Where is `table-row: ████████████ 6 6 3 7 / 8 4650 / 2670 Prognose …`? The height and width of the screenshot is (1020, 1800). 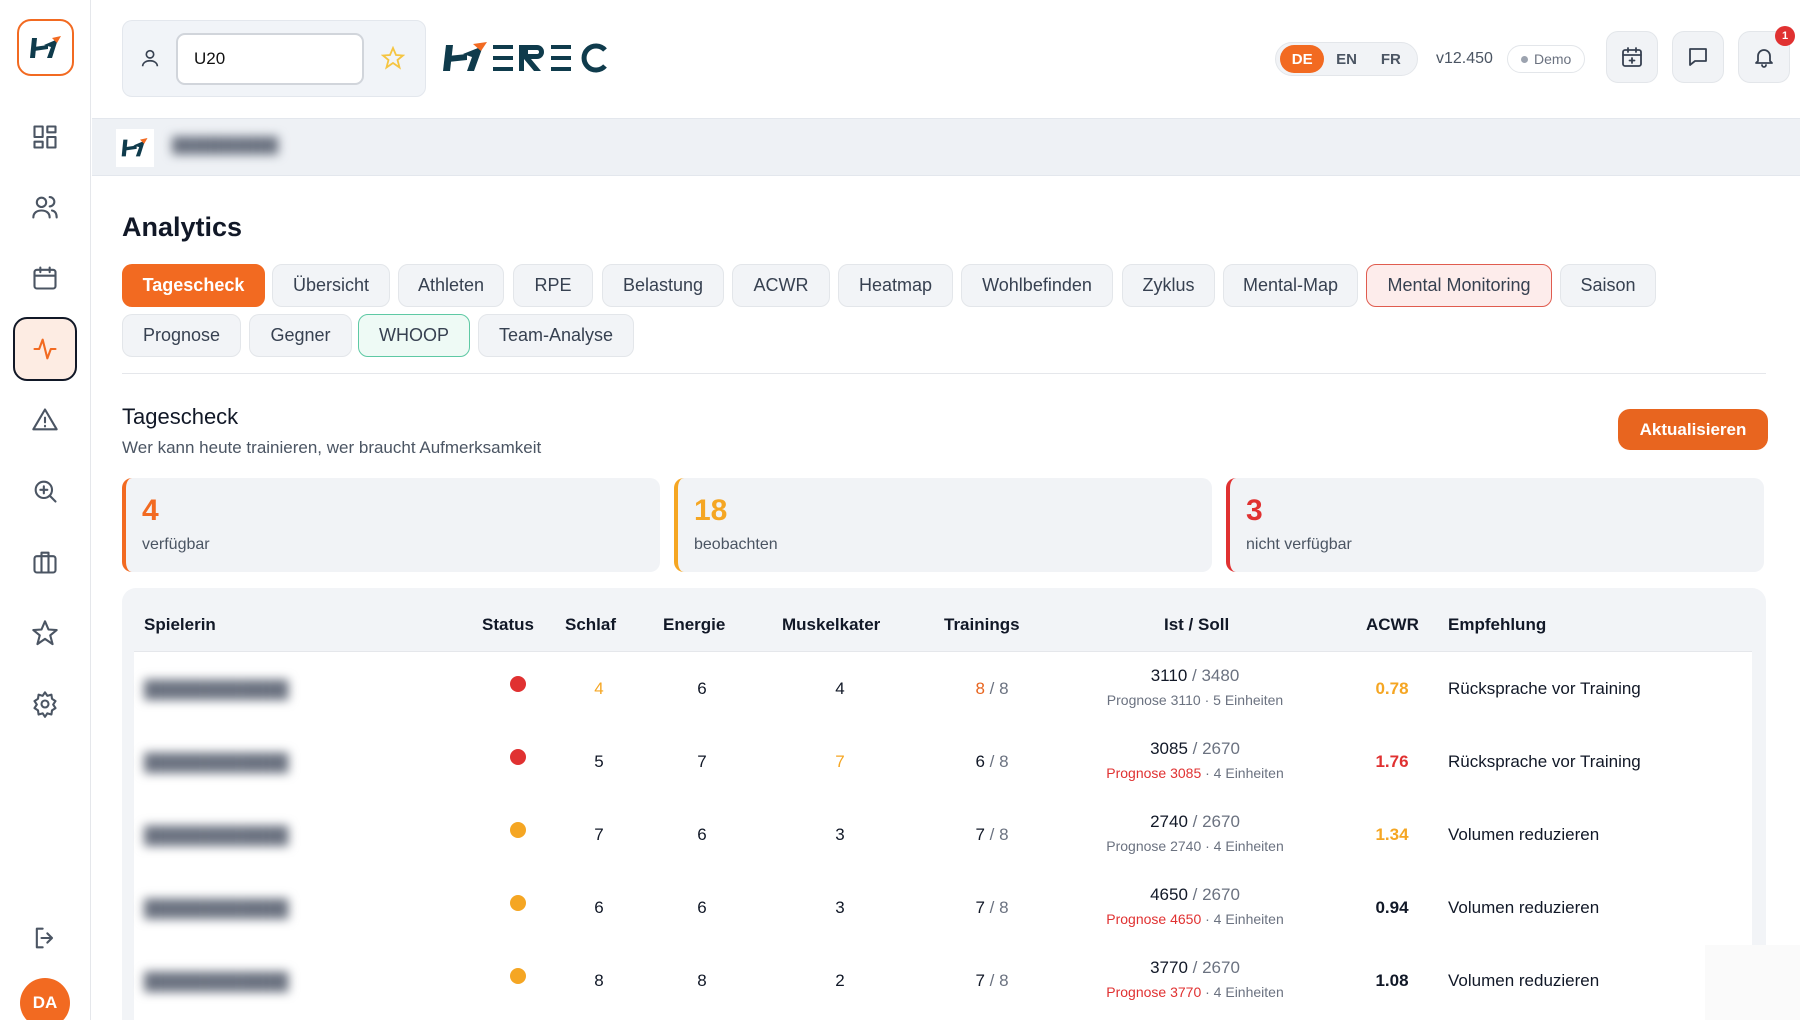 table-row: ████████████ 6 6 3 7 / 8 4650 / 2670 Prognose … is located at coordinates (943, 907).